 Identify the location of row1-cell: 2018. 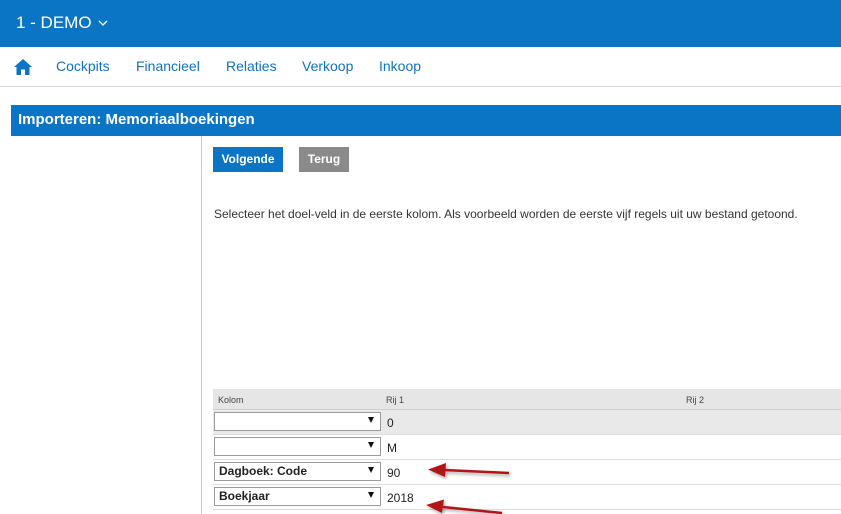
(400, 498).